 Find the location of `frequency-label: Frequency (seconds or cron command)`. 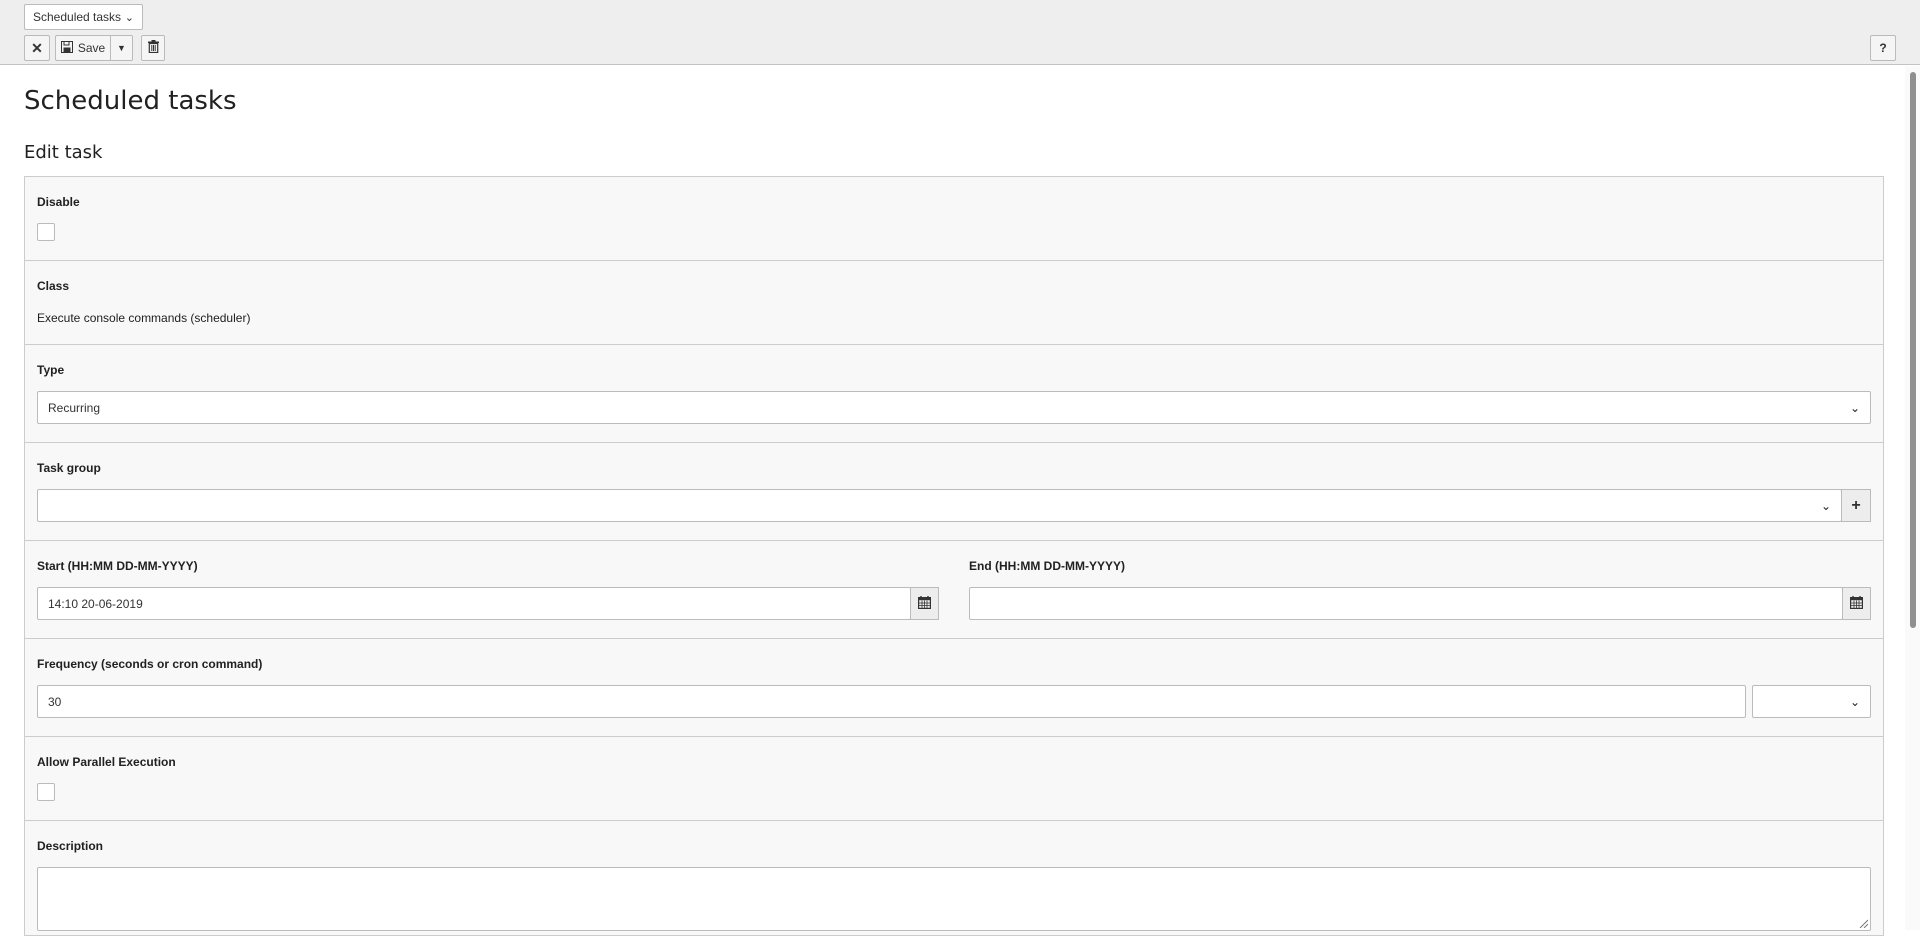

frequency-label: Frequency (seconds or cron command) is located at coordinates (150, 664).